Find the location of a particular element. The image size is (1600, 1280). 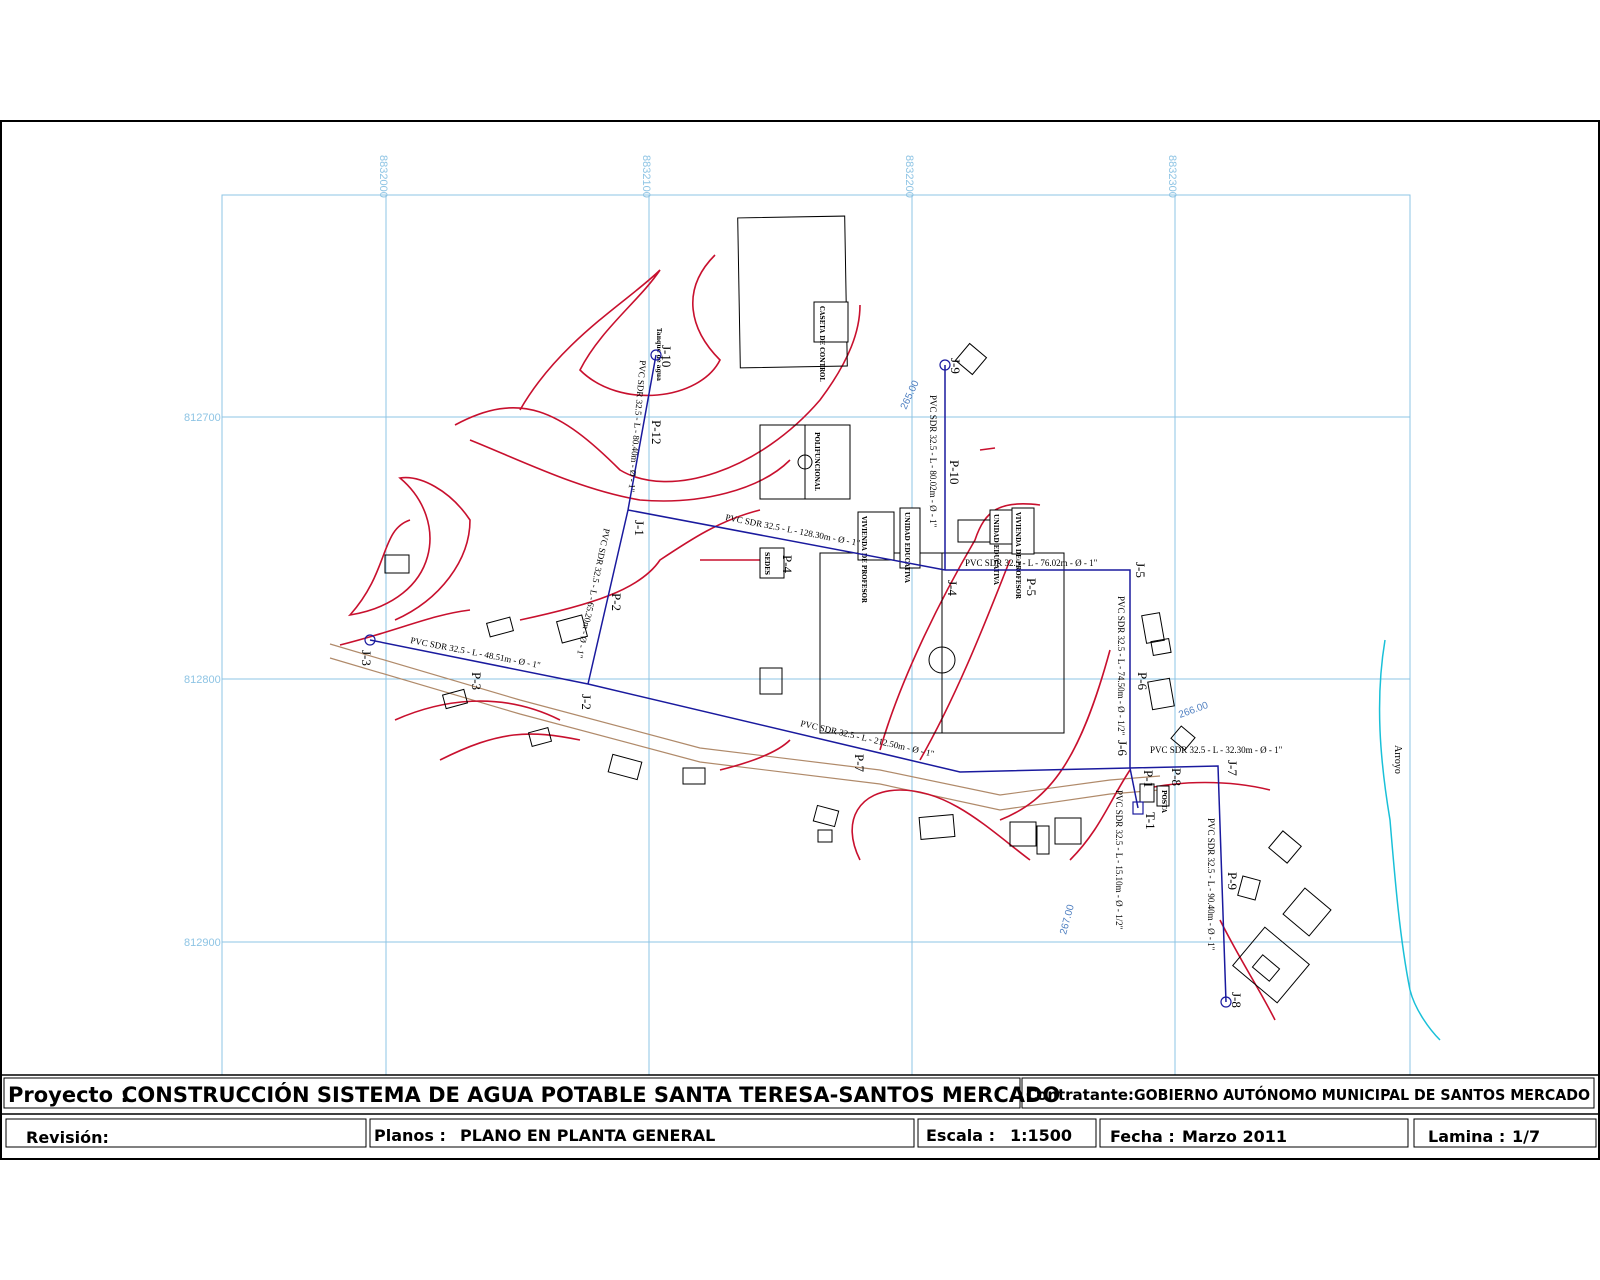

label-caseta: CASETA DE CONTROL is located at coordinates (821, 344).